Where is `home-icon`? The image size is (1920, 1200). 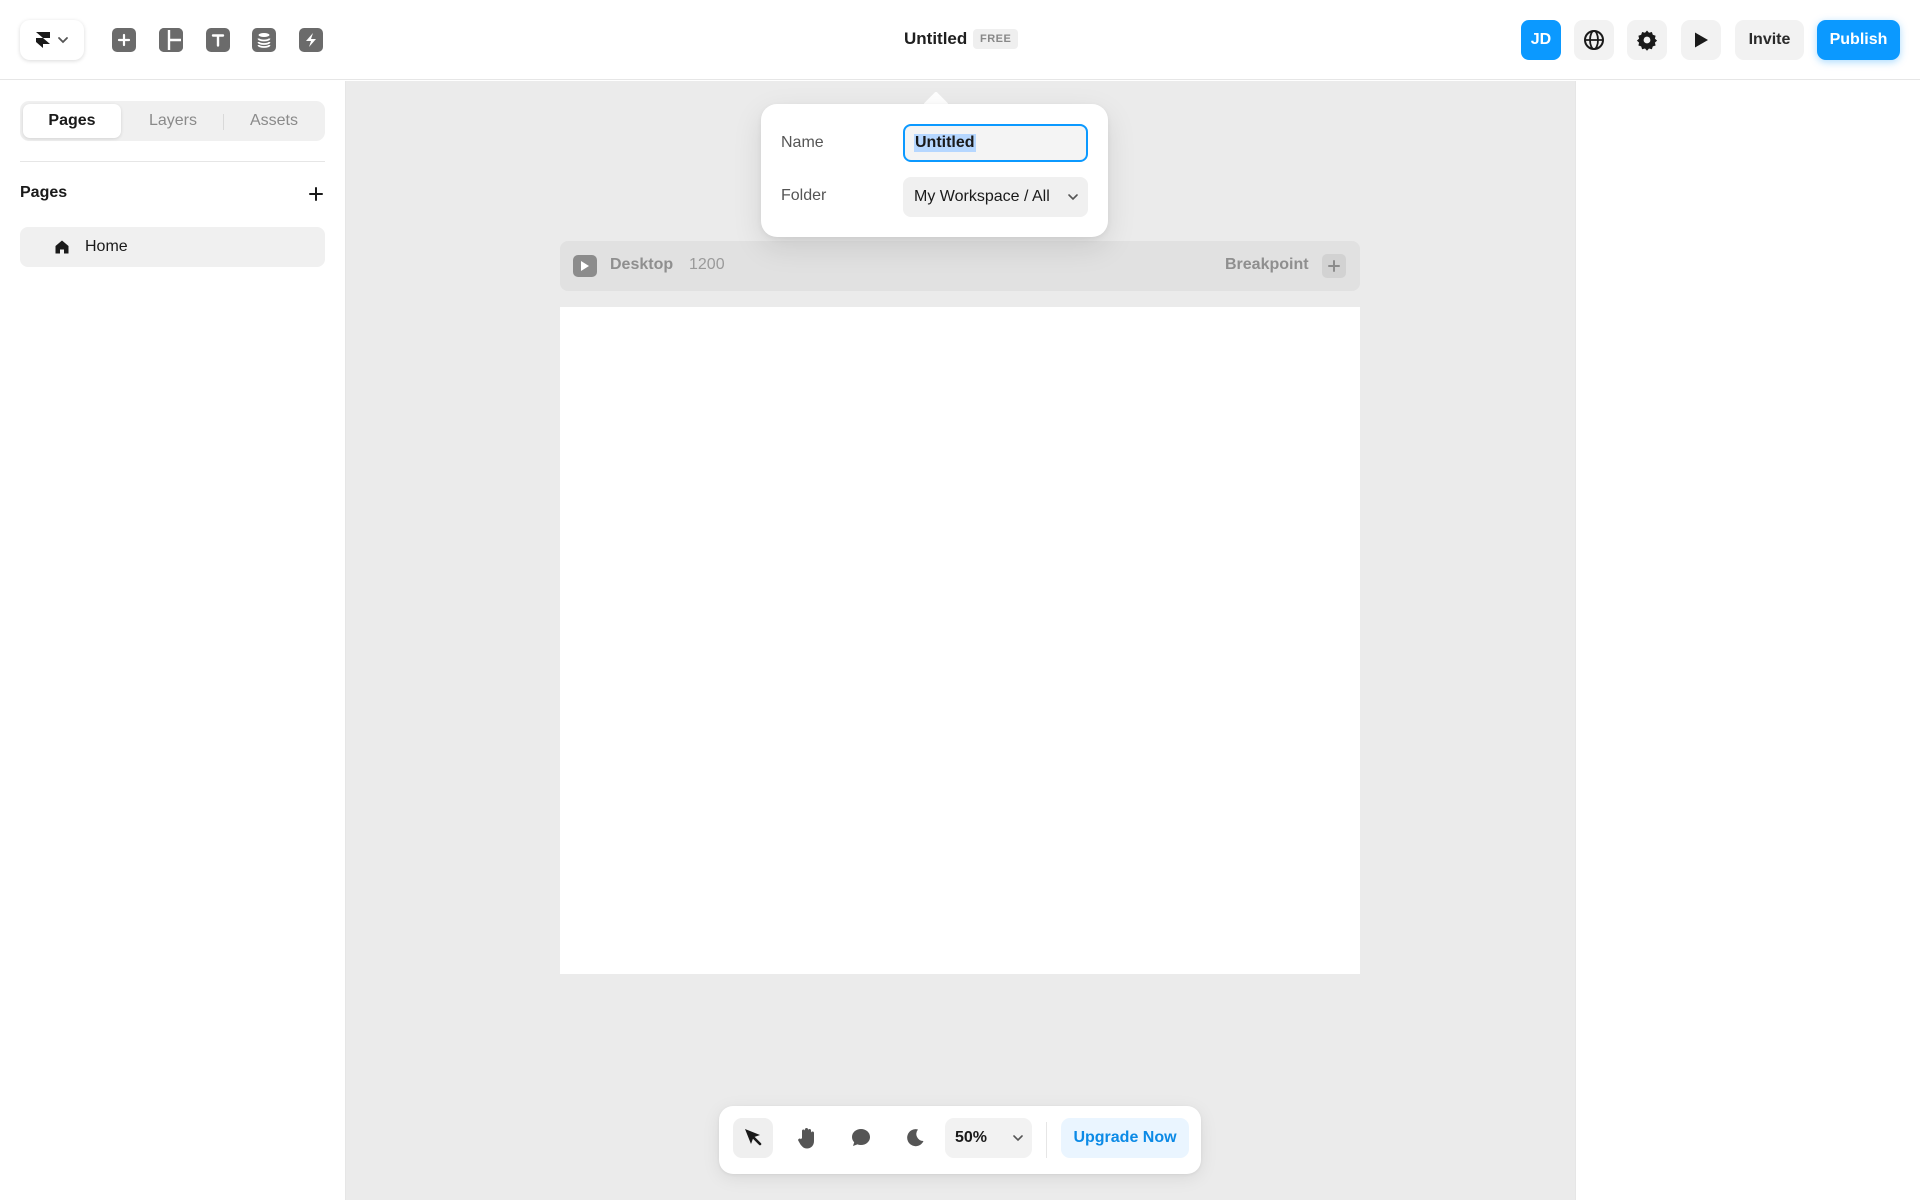 home-icon is located at coordinates (62, 247).